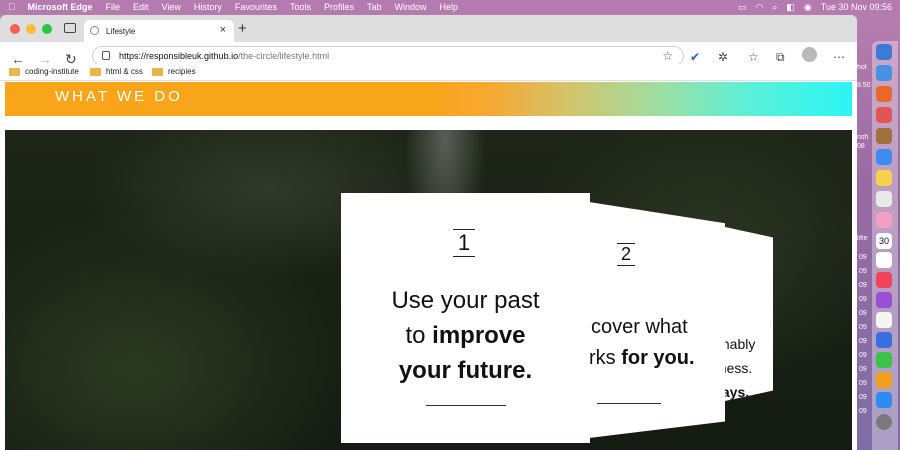  Describe the element at coordinates (182, 71) in the screenshot. I see `bookmark-label: recipies` at that location.